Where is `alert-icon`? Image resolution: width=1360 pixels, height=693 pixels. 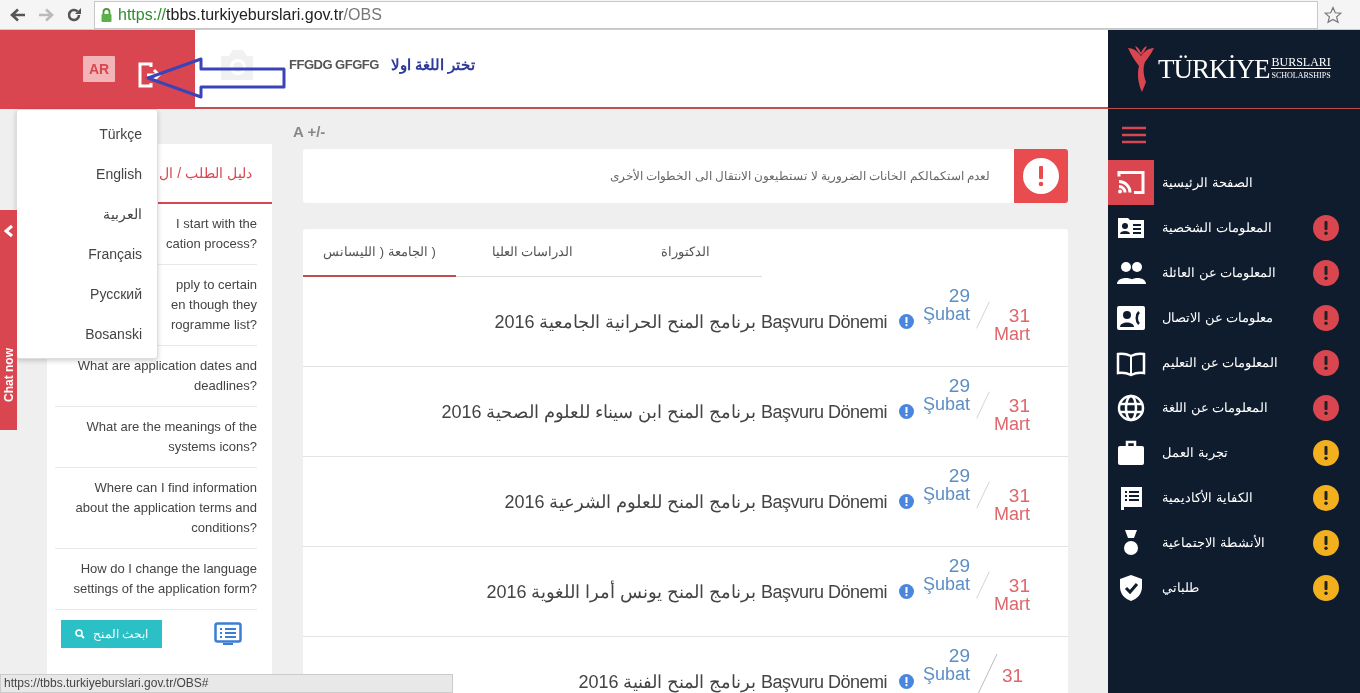 alert-icon is located at coordinates (1041, 176).